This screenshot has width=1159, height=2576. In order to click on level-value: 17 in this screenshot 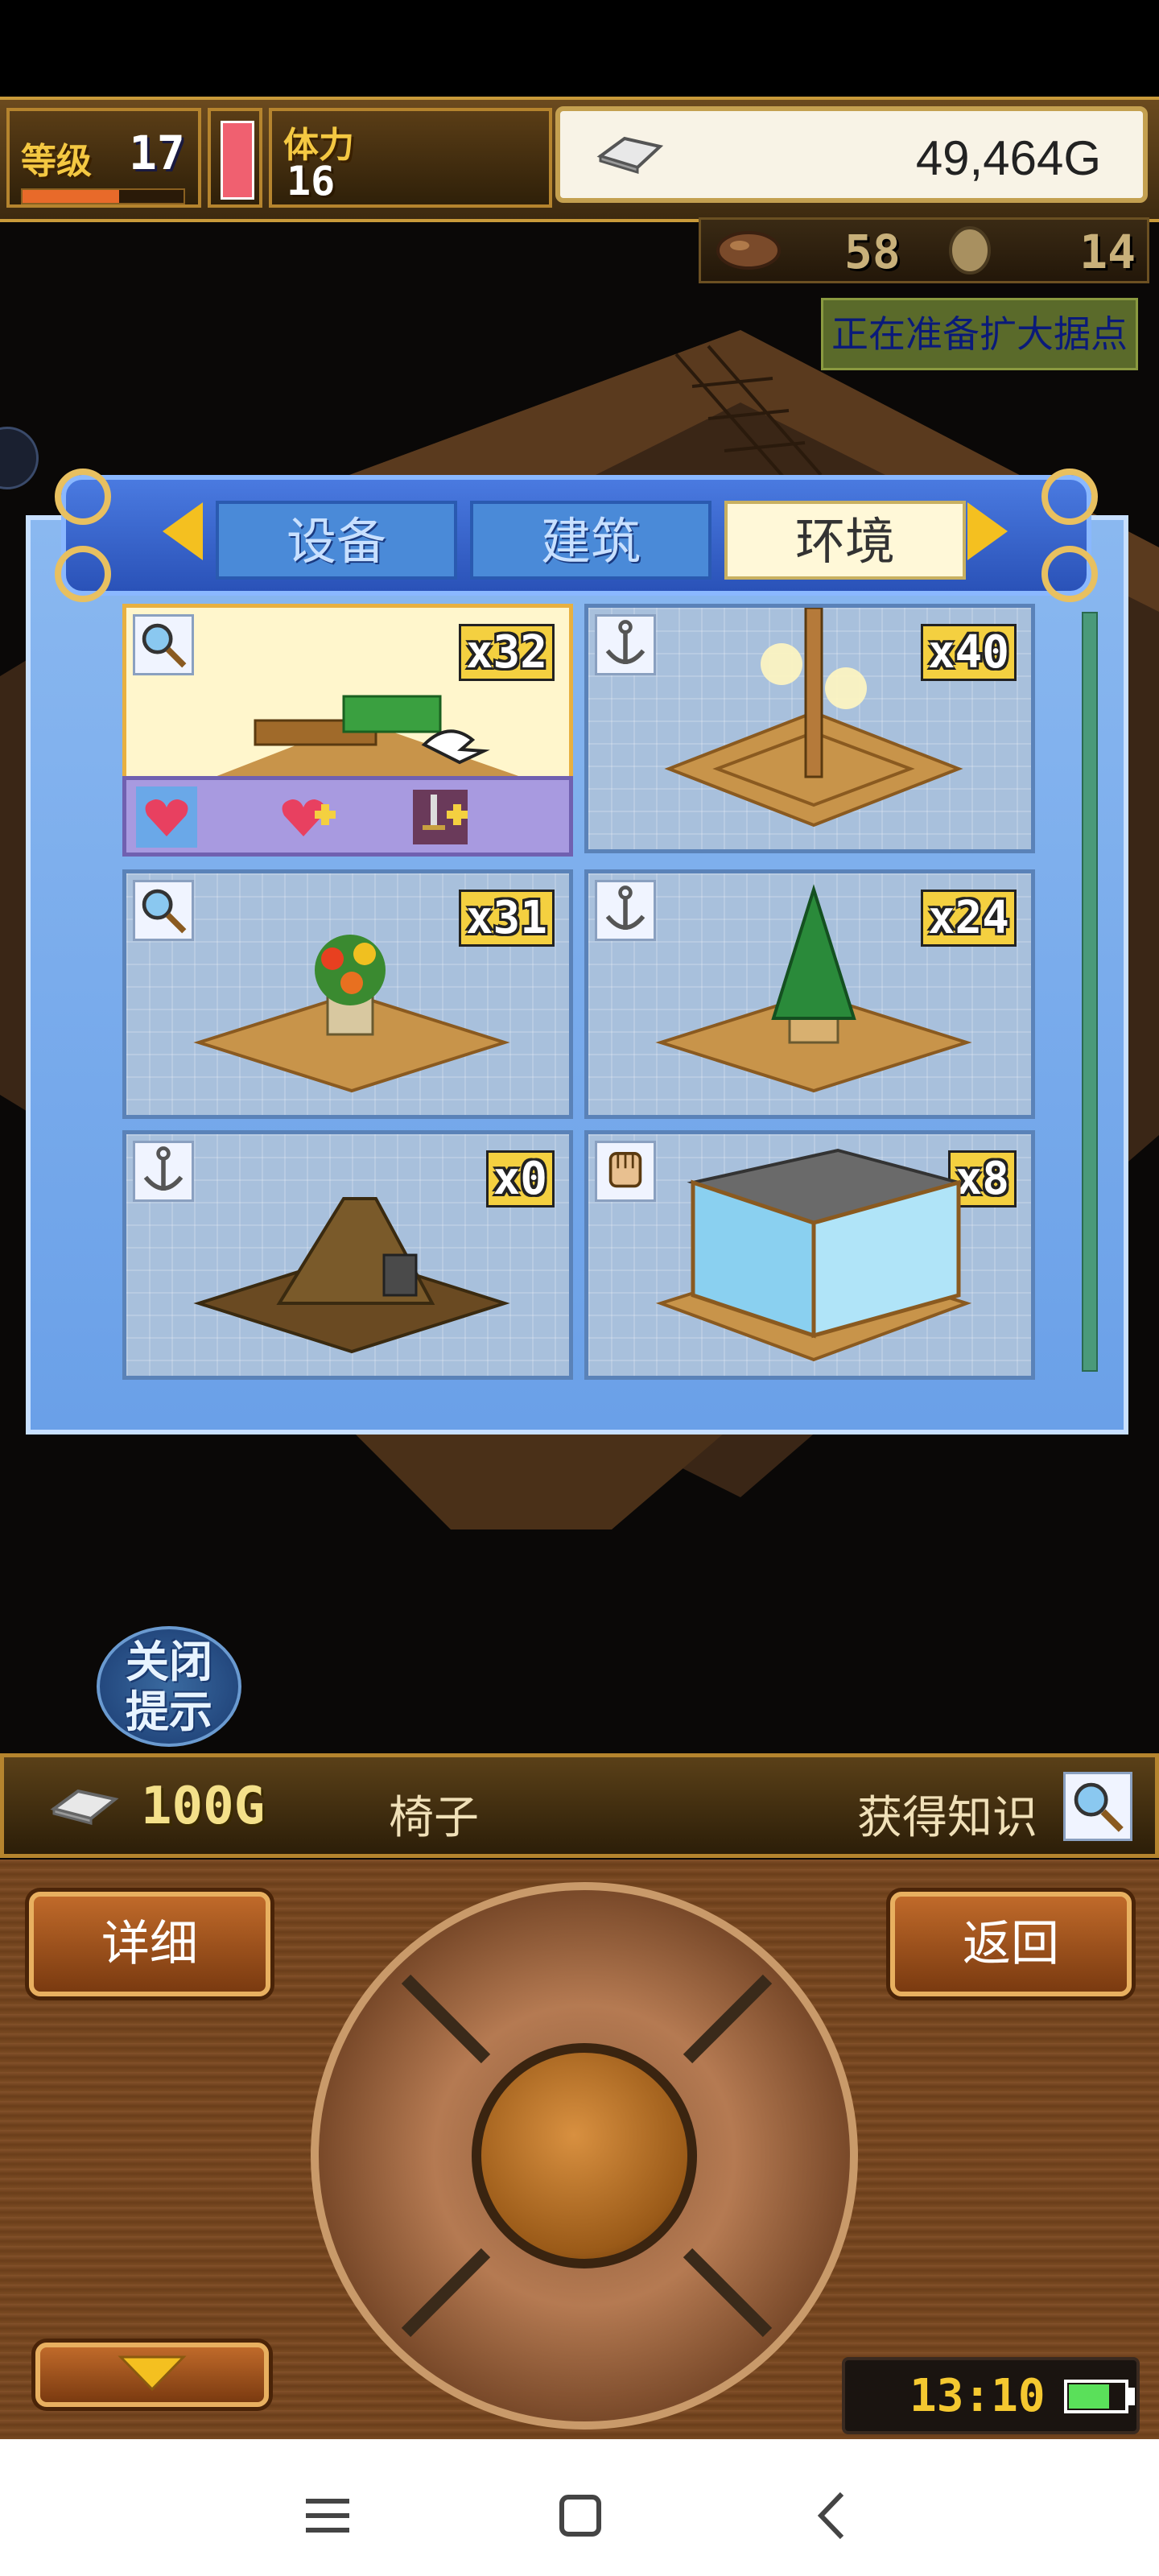, I will do `click(157, 153)`.